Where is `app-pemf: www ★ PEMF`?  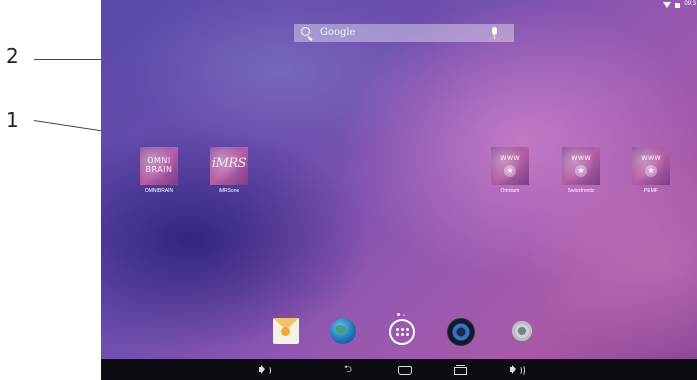 app-pemf: www ★ PEMF is located at coordinates (651, 170).